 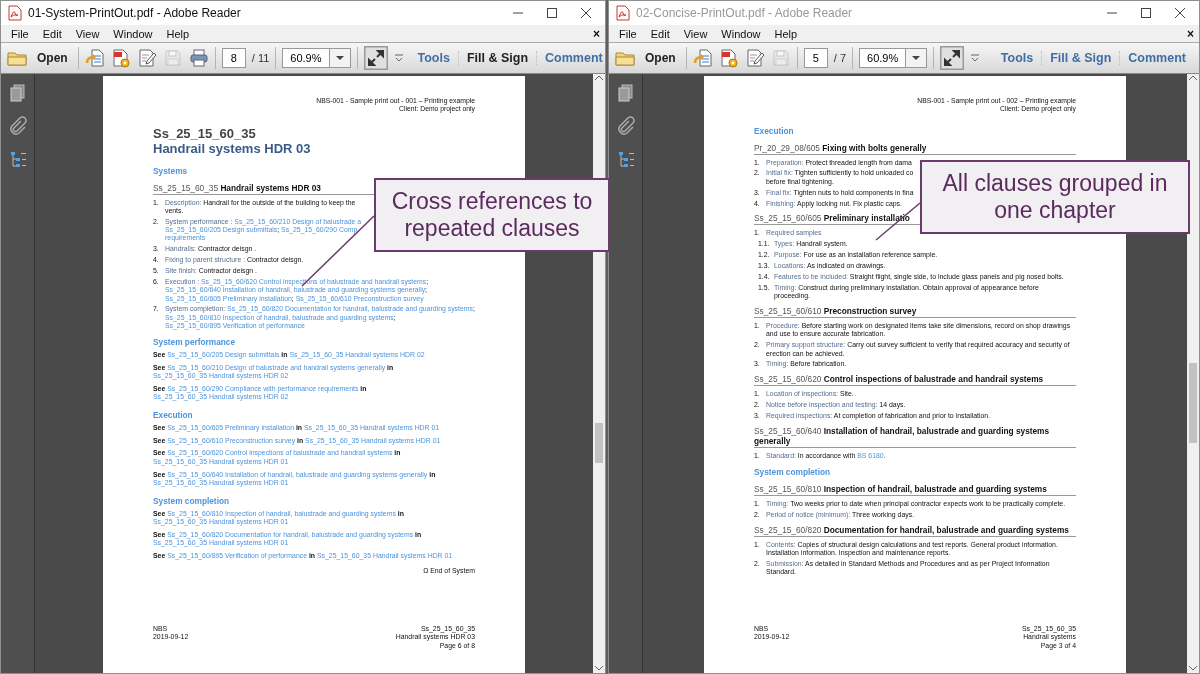 I want to click on page-count: / 7, so click(x=840, y=58).